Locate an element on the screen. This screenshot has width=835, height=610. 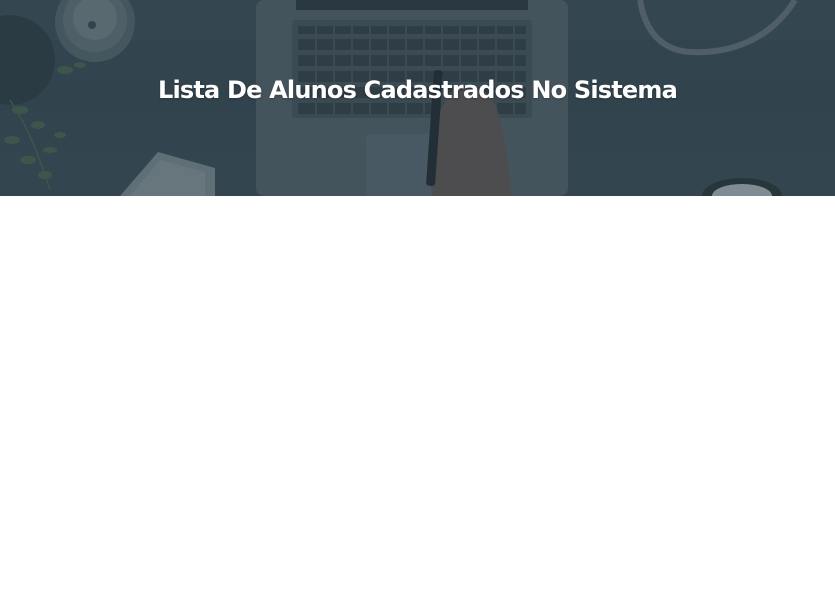
page-title: Lista De Alunos Cadastrados No Sistema is located at coordinates (417, 90).